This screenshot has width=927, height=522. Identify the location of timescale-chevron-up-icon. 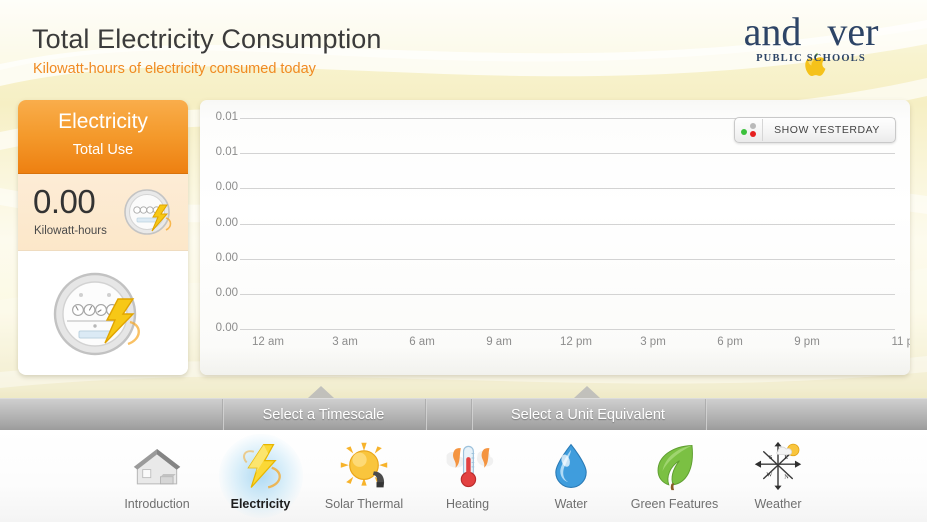
(321, 392).